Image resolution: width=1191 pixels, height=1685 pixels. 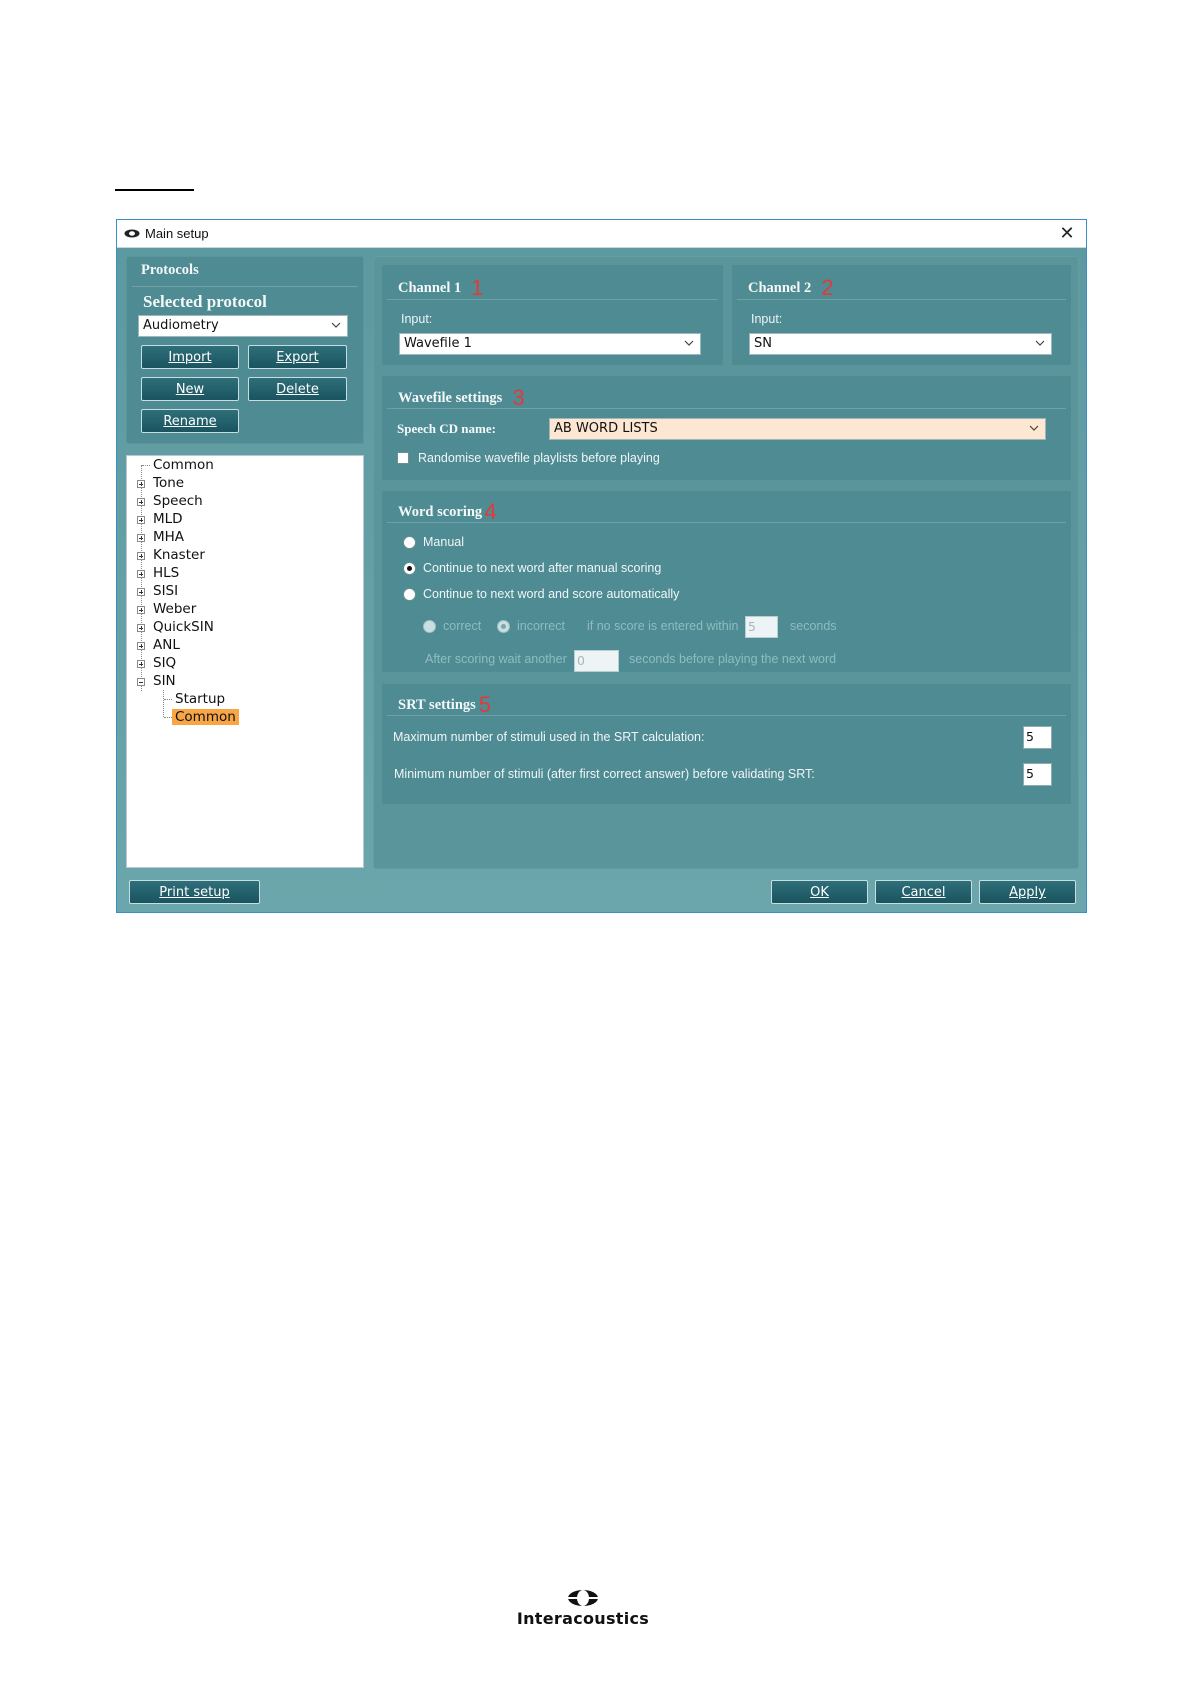 What do you see at coordinates (297, 357) in the screenshot?
I see `export-button: Export` at bounding box center [297, 357].